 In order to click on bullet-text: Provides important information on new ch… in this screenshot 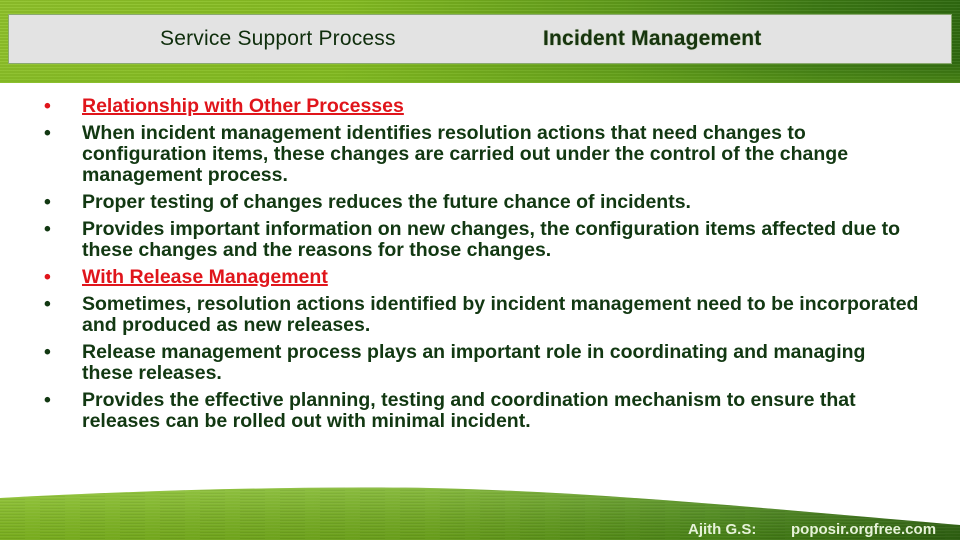, I will do `click(491, 239)`.